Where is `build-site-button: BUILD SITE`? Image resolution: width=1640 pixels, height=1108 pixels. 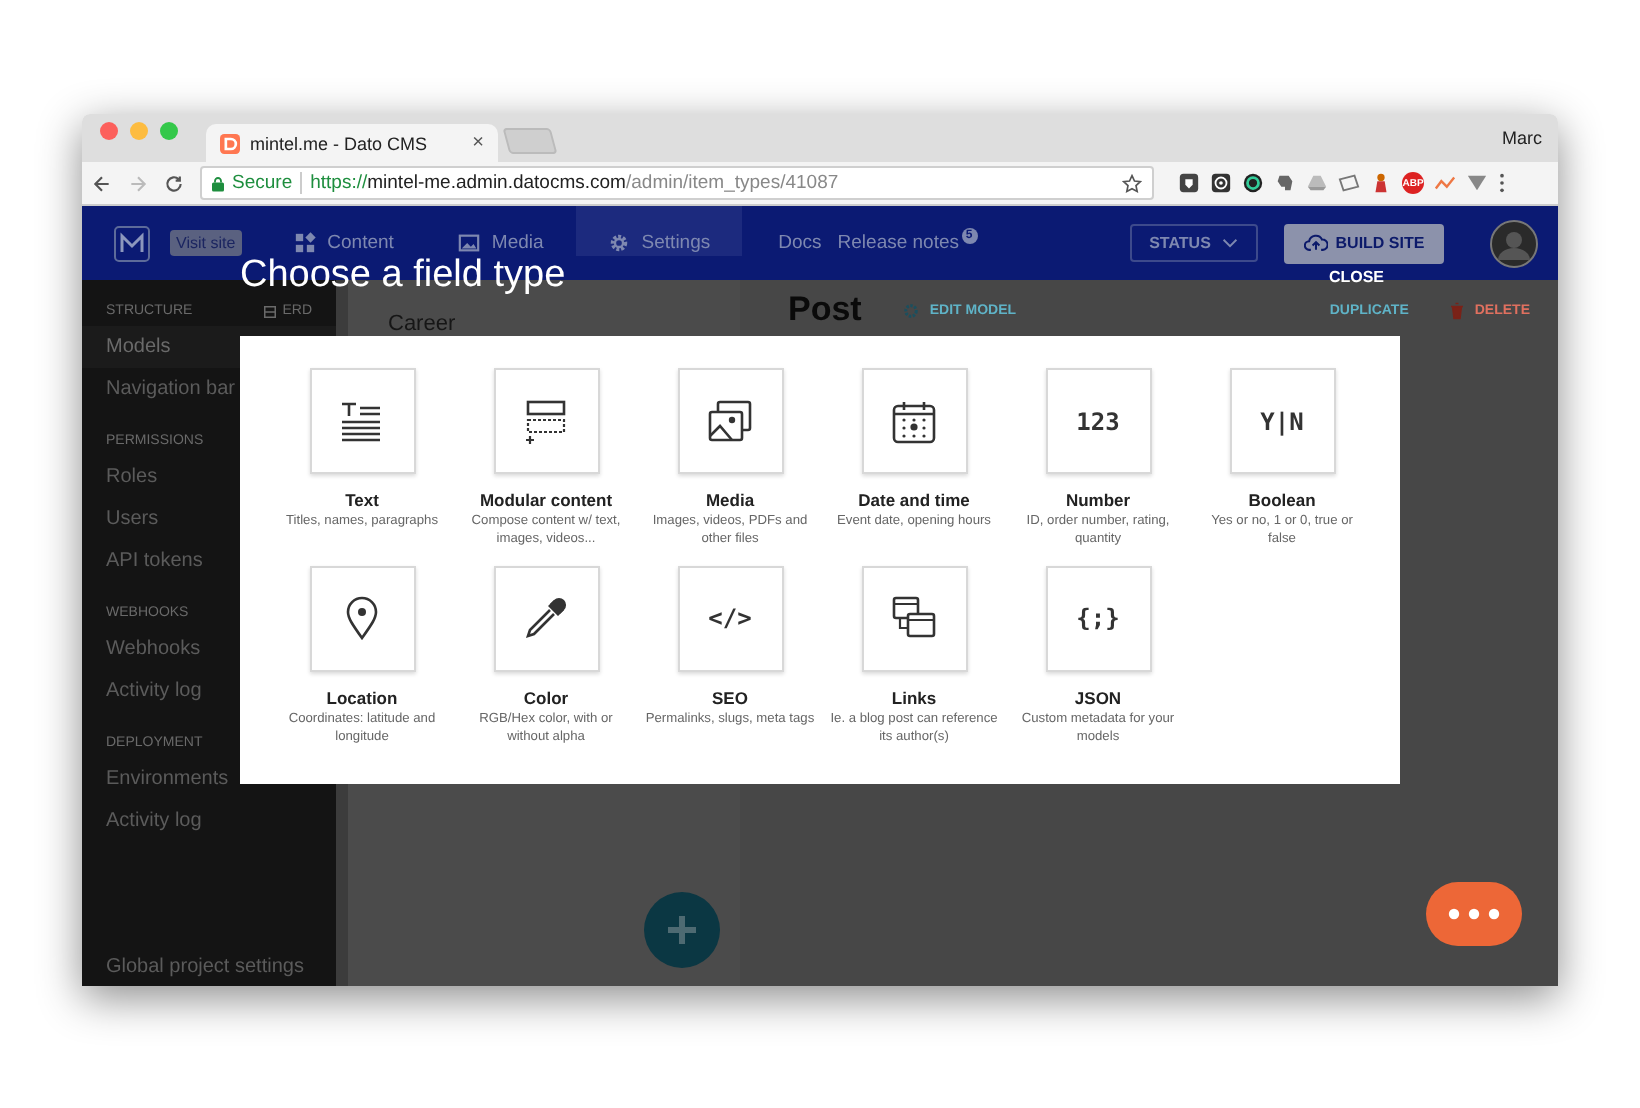
build-site-button: BUILD SITE is located at coordinates (1364, 243).